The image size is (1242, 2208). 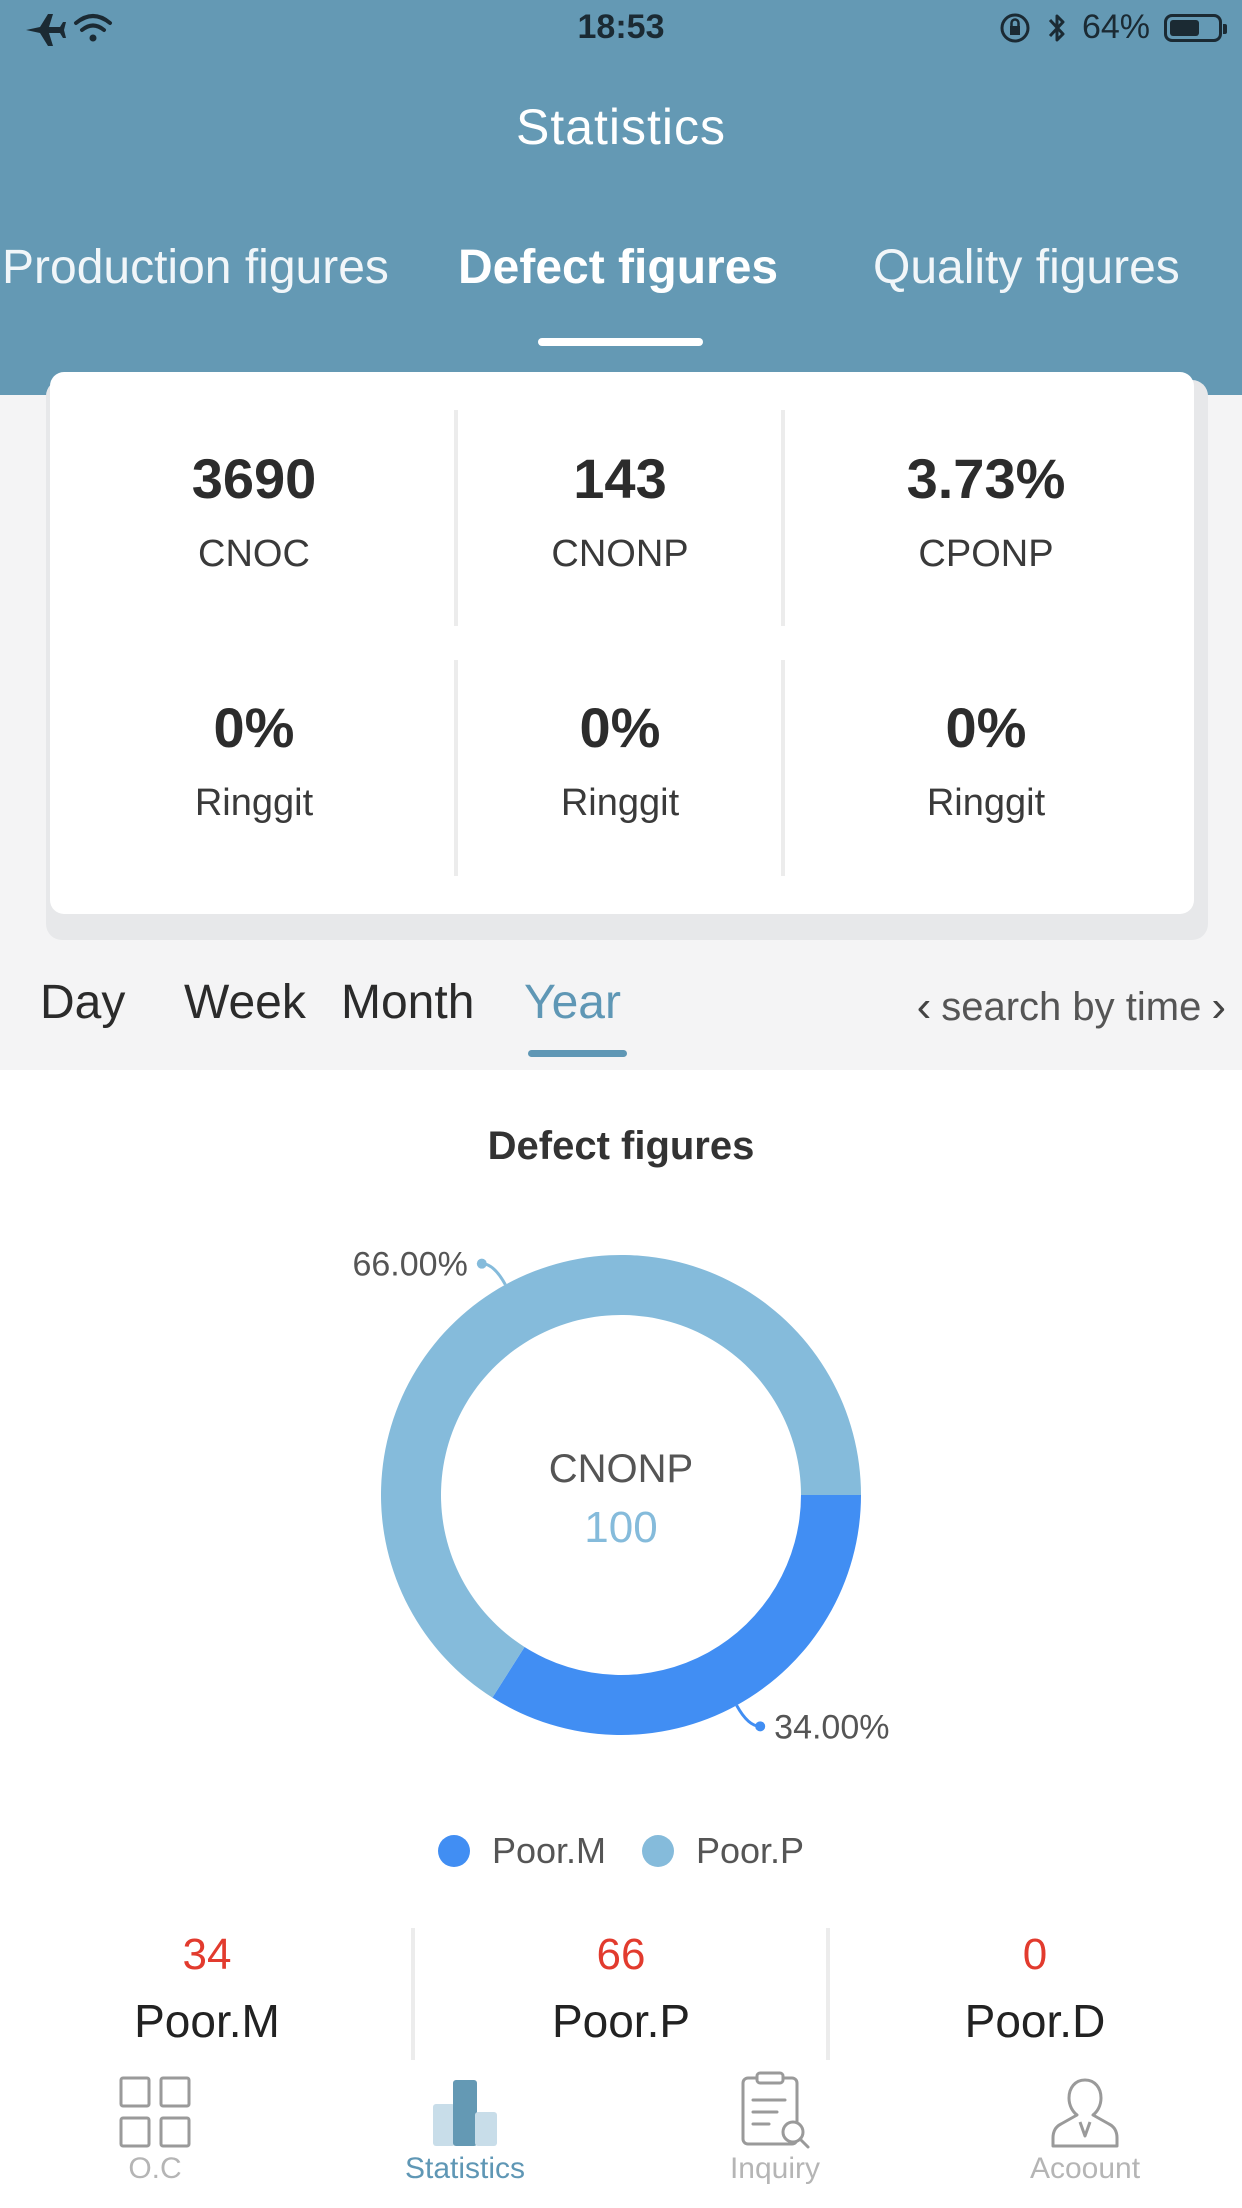 I want to click on stat-value: 3.73%, so click(x=986, y=478).